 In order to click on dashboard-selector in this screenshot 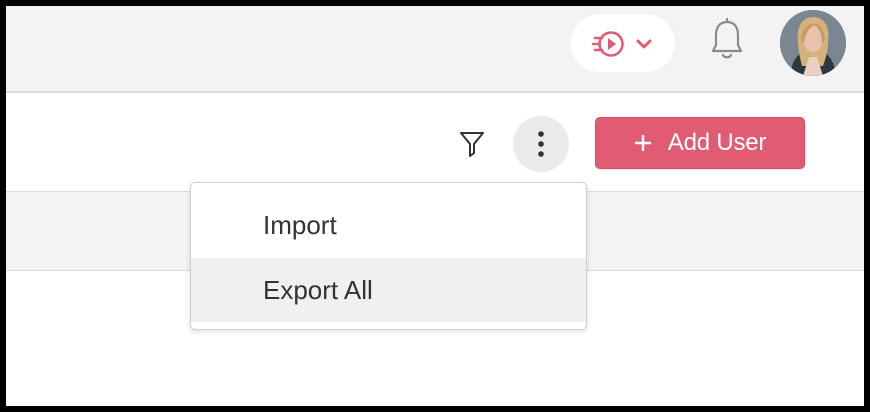, I will do `click(623, 43)`.